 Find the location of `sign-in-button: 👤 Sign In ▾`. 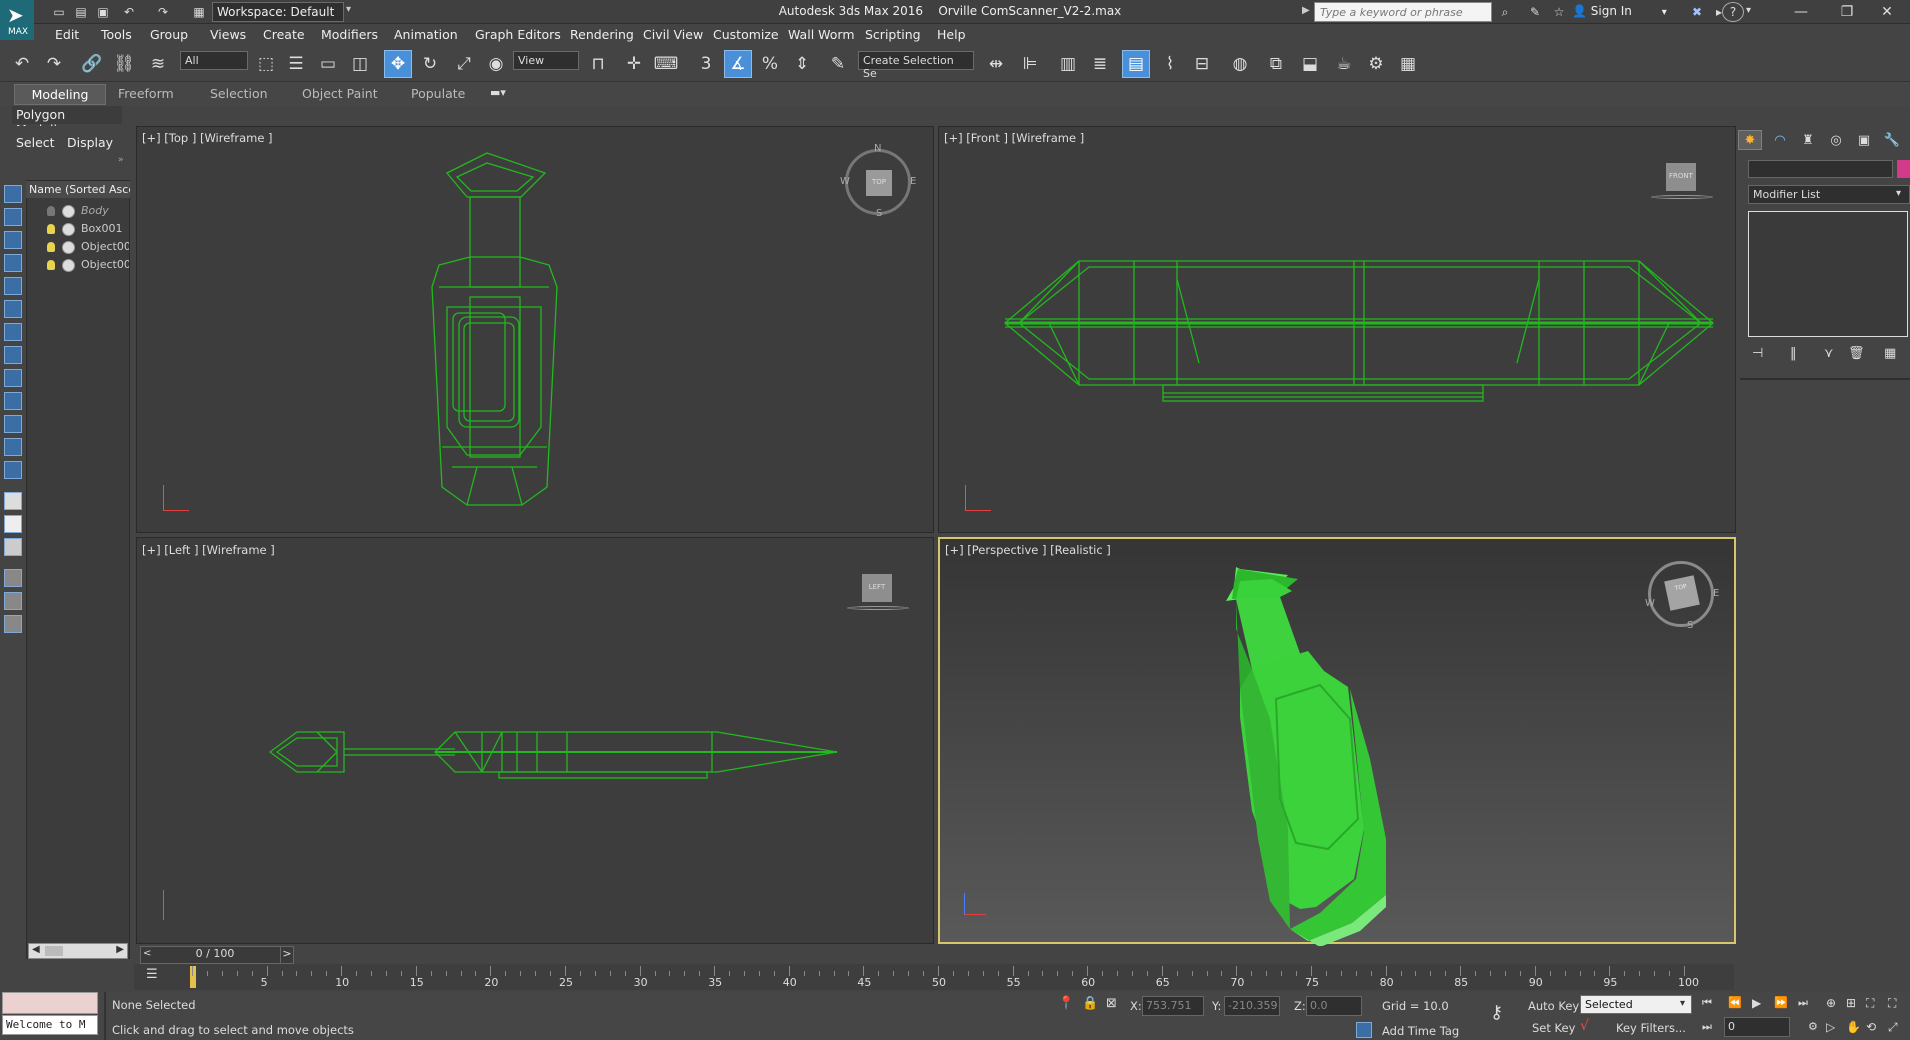

sign-in-button: 👤 Sign In ▾ is located at coordinates (1619, 11).